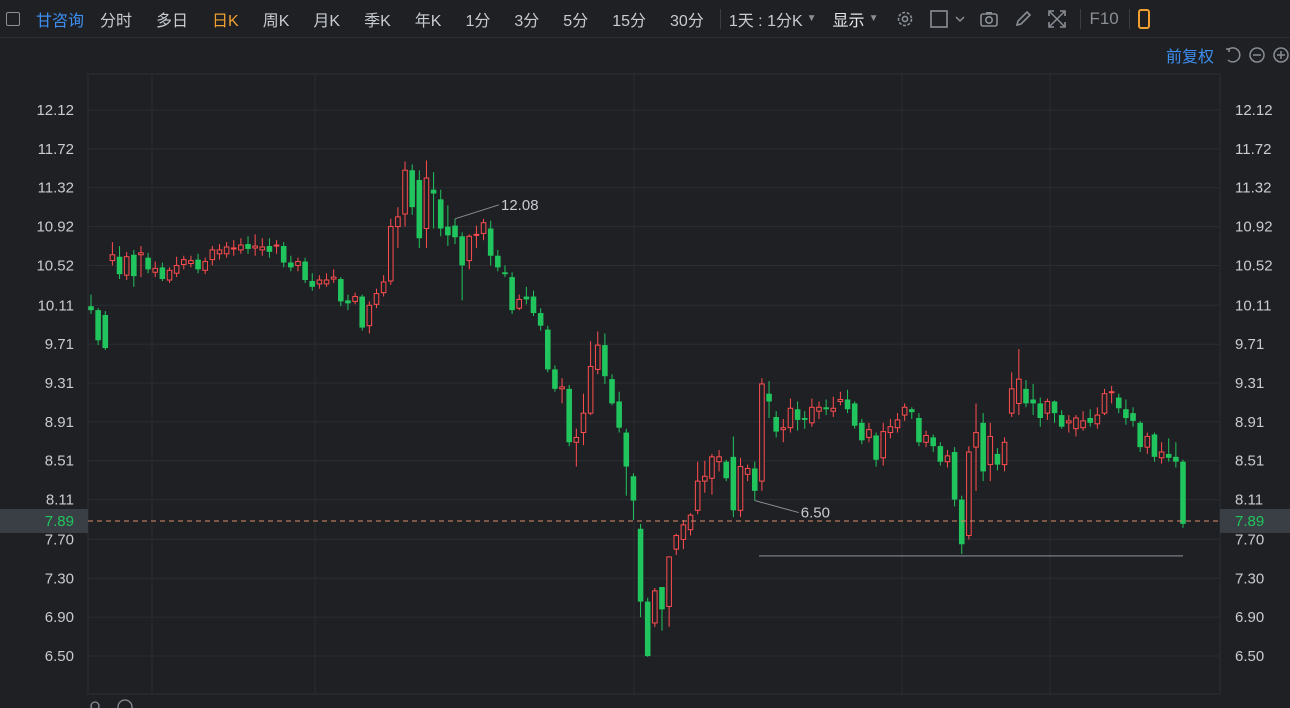  What do you see at coordinates (377, 19) in the screenshot?
I see `period-tab-quarterly: 季K` at bounding box center [377, 19].